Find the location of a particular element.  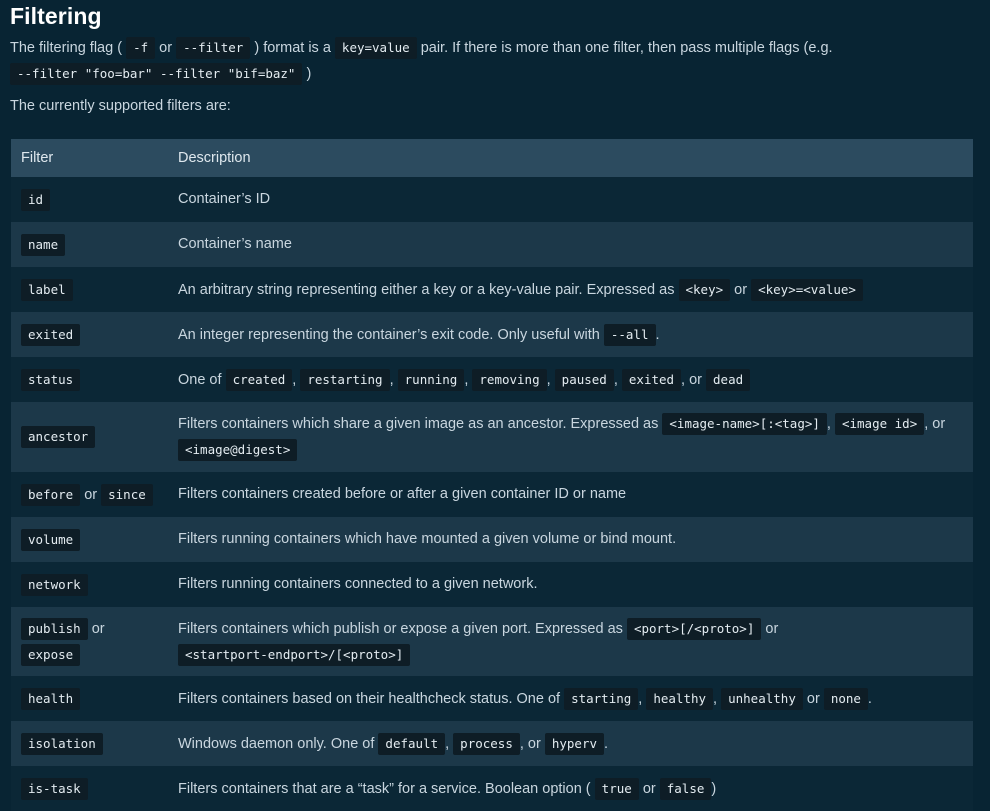

table-row: id Container’s ID is located at coordinates (492, 199).